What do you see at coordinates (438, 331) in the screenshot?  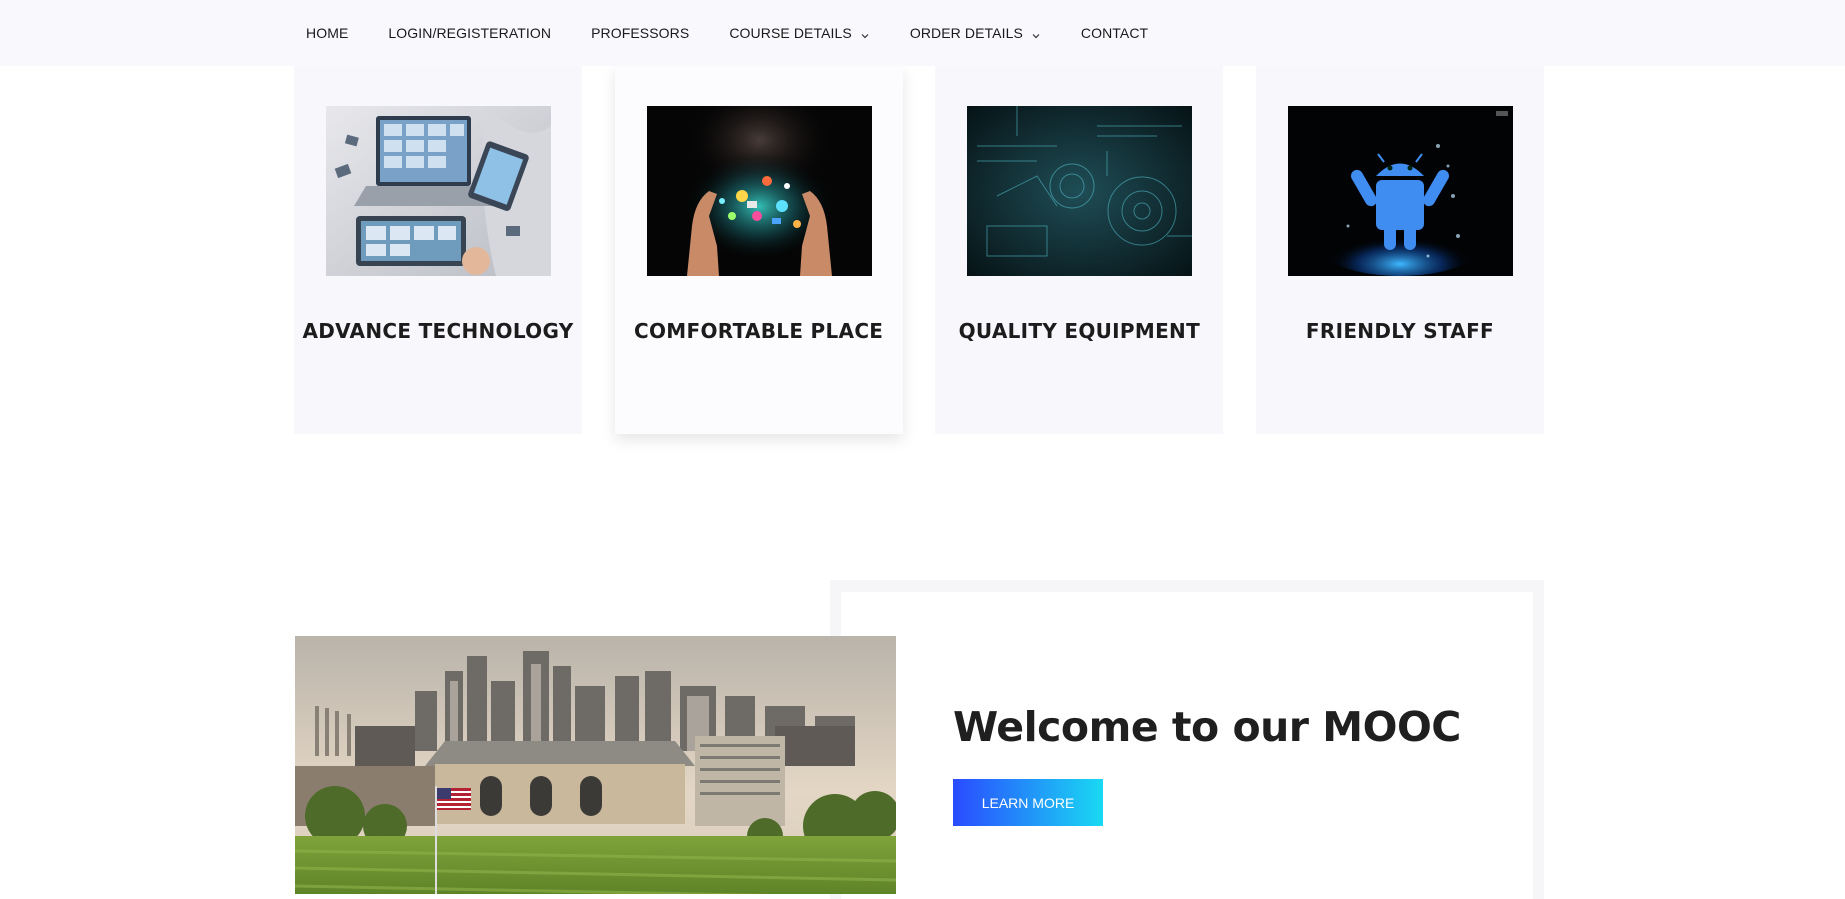 I see `feature-title: ADVANCE TECHNOLOGY` at bounding box center [438, 331].